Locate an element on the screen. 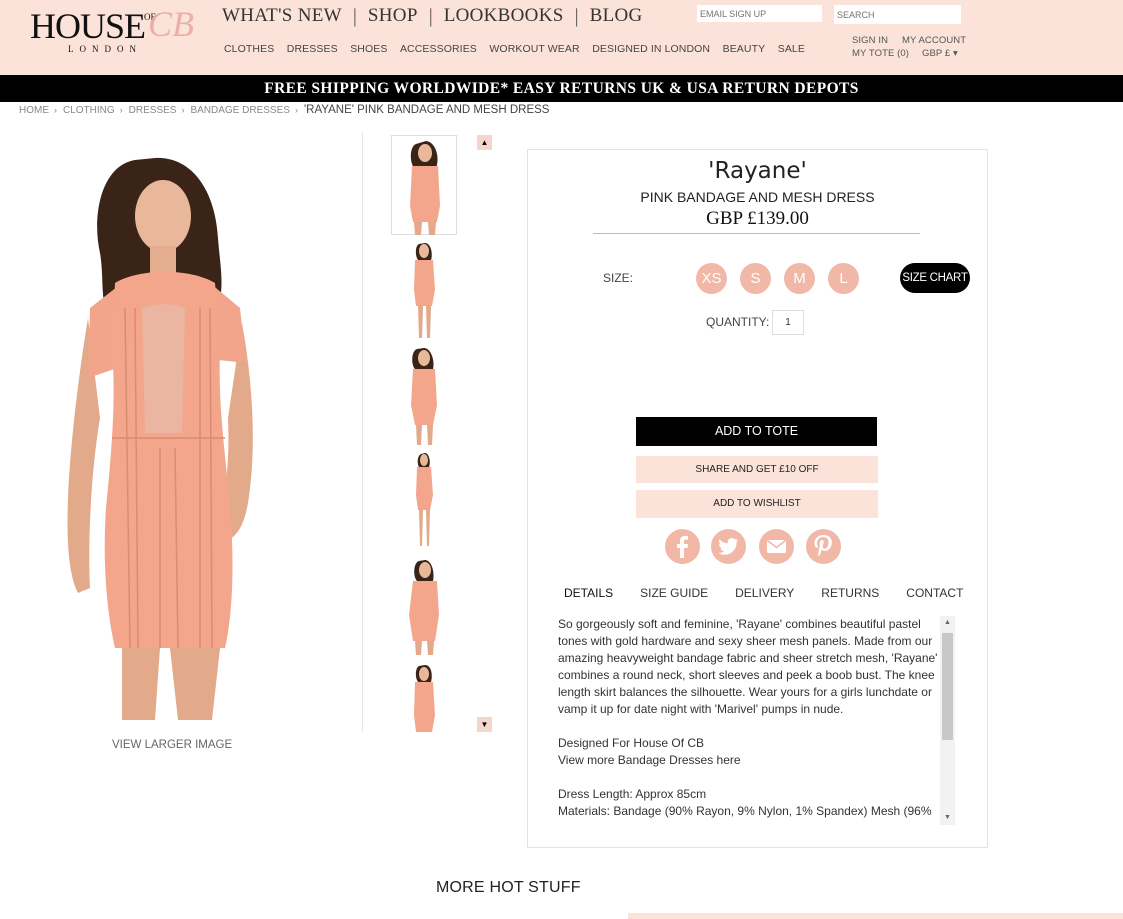  site-logo: HOUSE OF CB LONDON is located at coordinates (113, 31).